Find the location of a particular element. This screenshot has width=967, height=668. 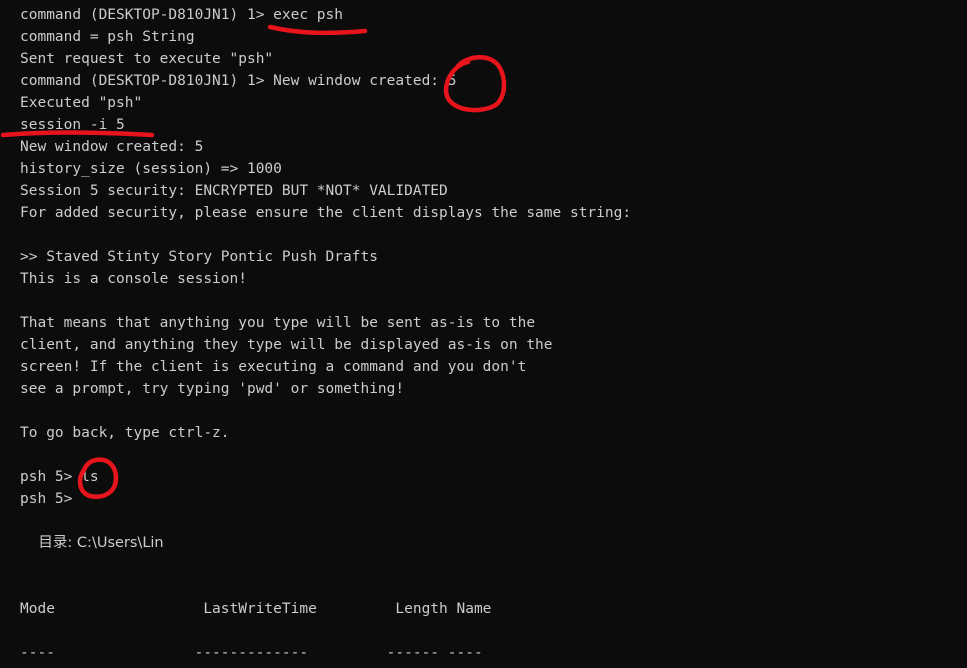

terminal-line: psh 5> is located at coordinates (46, 499).